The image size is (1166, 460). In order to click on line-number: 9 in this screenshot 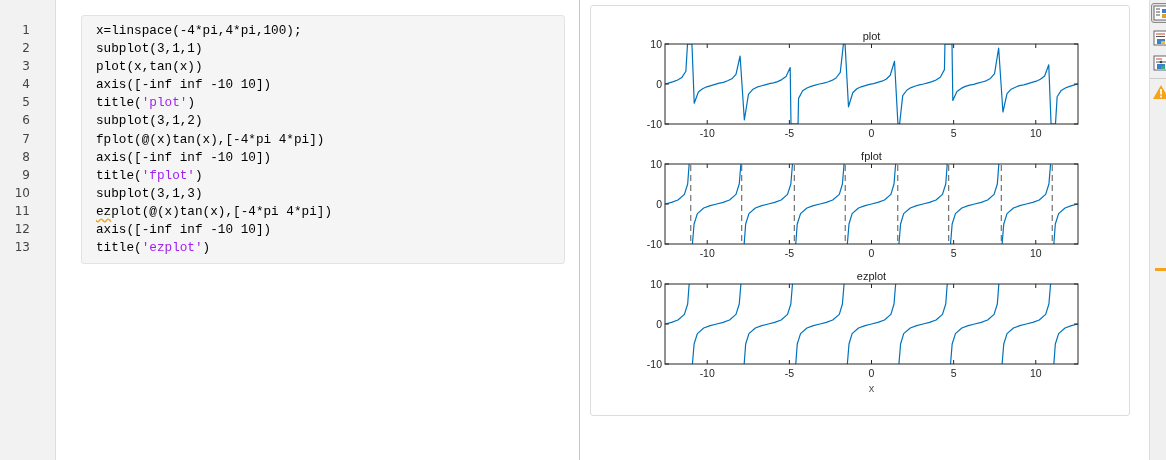, I will do `click(25, 175)`.